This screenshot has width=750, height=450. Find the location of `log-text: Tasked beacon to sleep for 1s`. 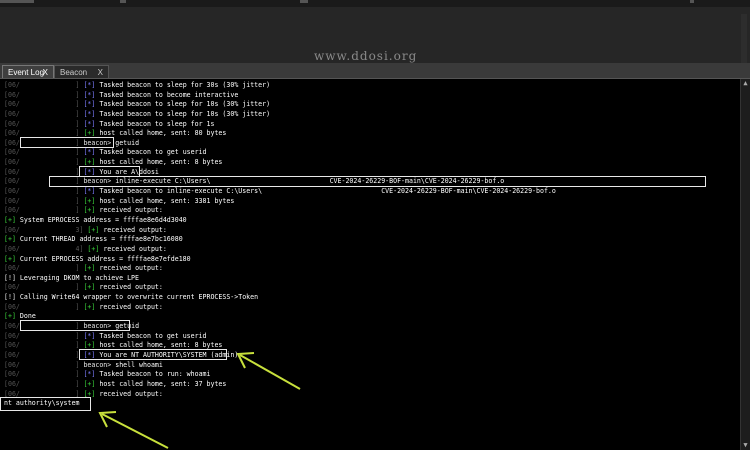

log-text: Tasked beacon to sleep for 1s is located at coordinates (157, 123).